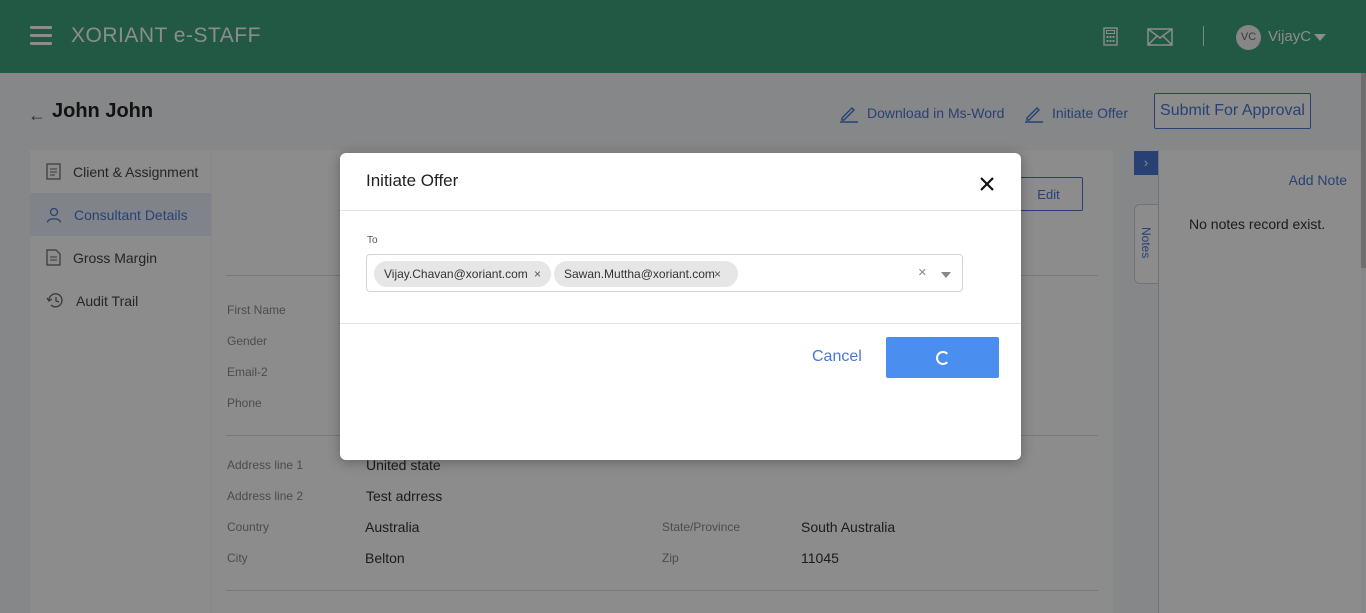  Describe the element at coordinates (372, 240) in the screenshot. I see `to-label: To` at that location.